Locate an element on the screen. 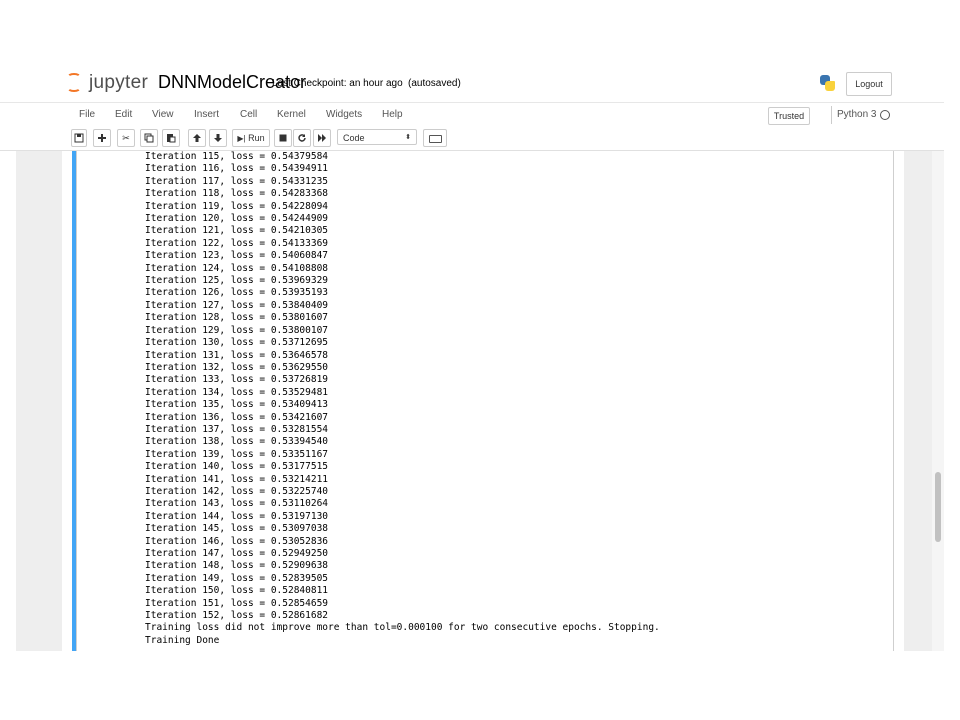  command-palette-button is located at coordinates (435, 138).